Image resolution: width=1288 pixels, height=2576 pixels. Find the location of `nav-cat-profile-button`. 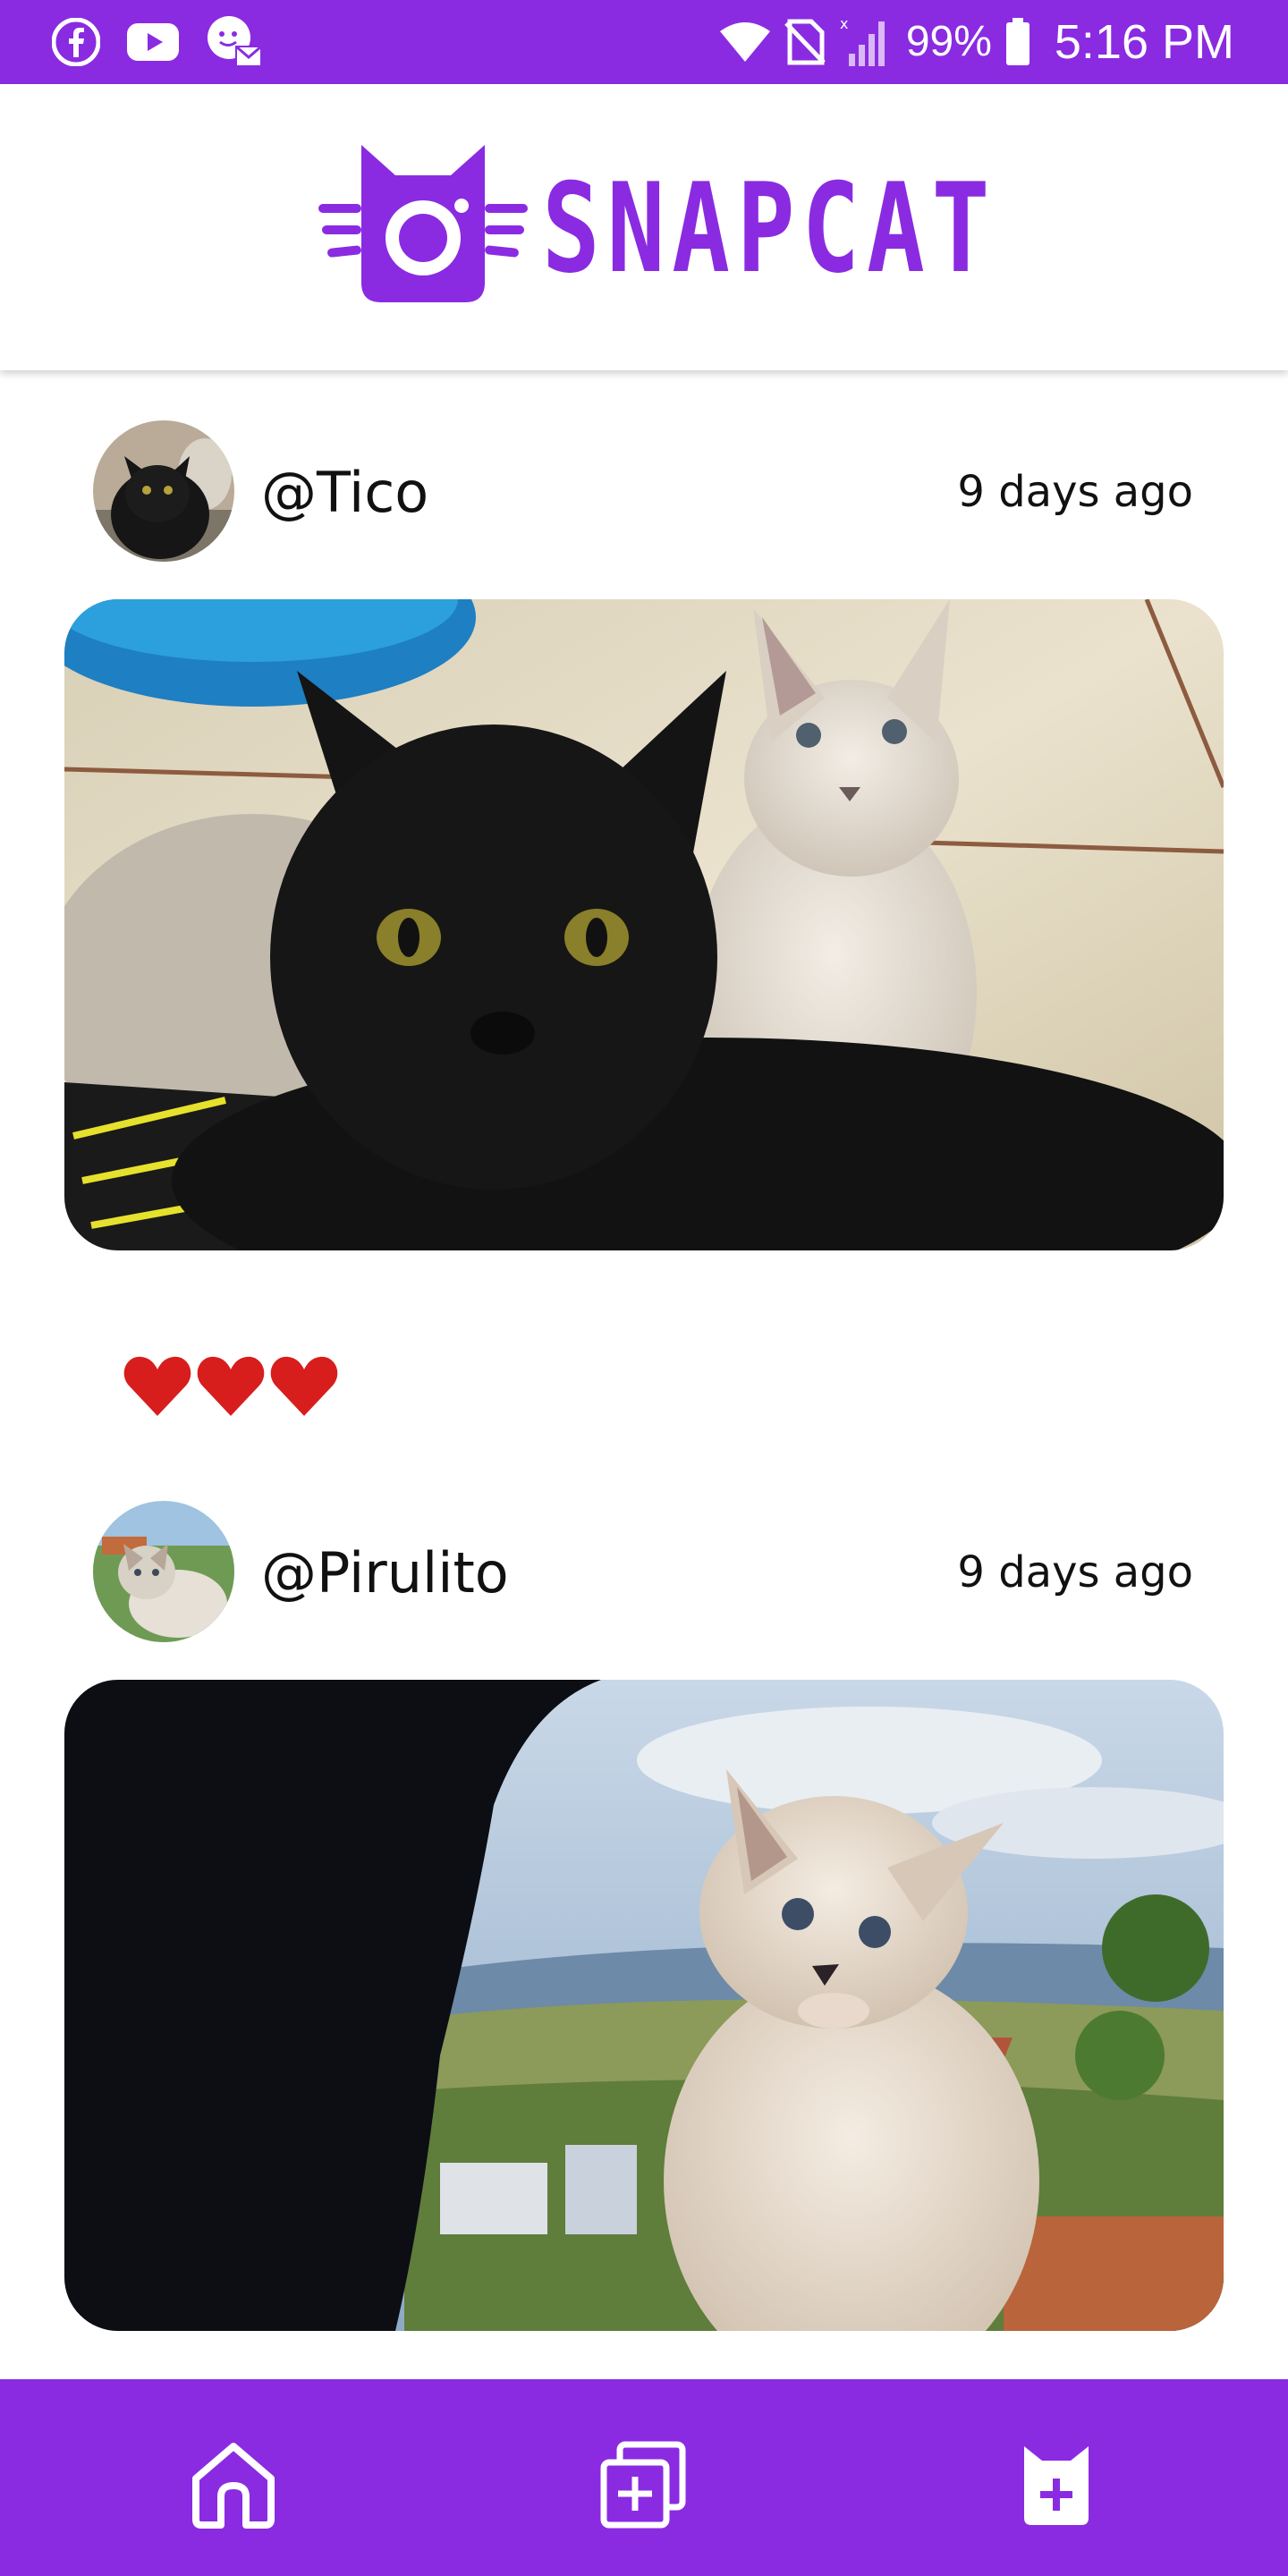

nav-cat-profile-button is located at coordinates (1056, 2485).